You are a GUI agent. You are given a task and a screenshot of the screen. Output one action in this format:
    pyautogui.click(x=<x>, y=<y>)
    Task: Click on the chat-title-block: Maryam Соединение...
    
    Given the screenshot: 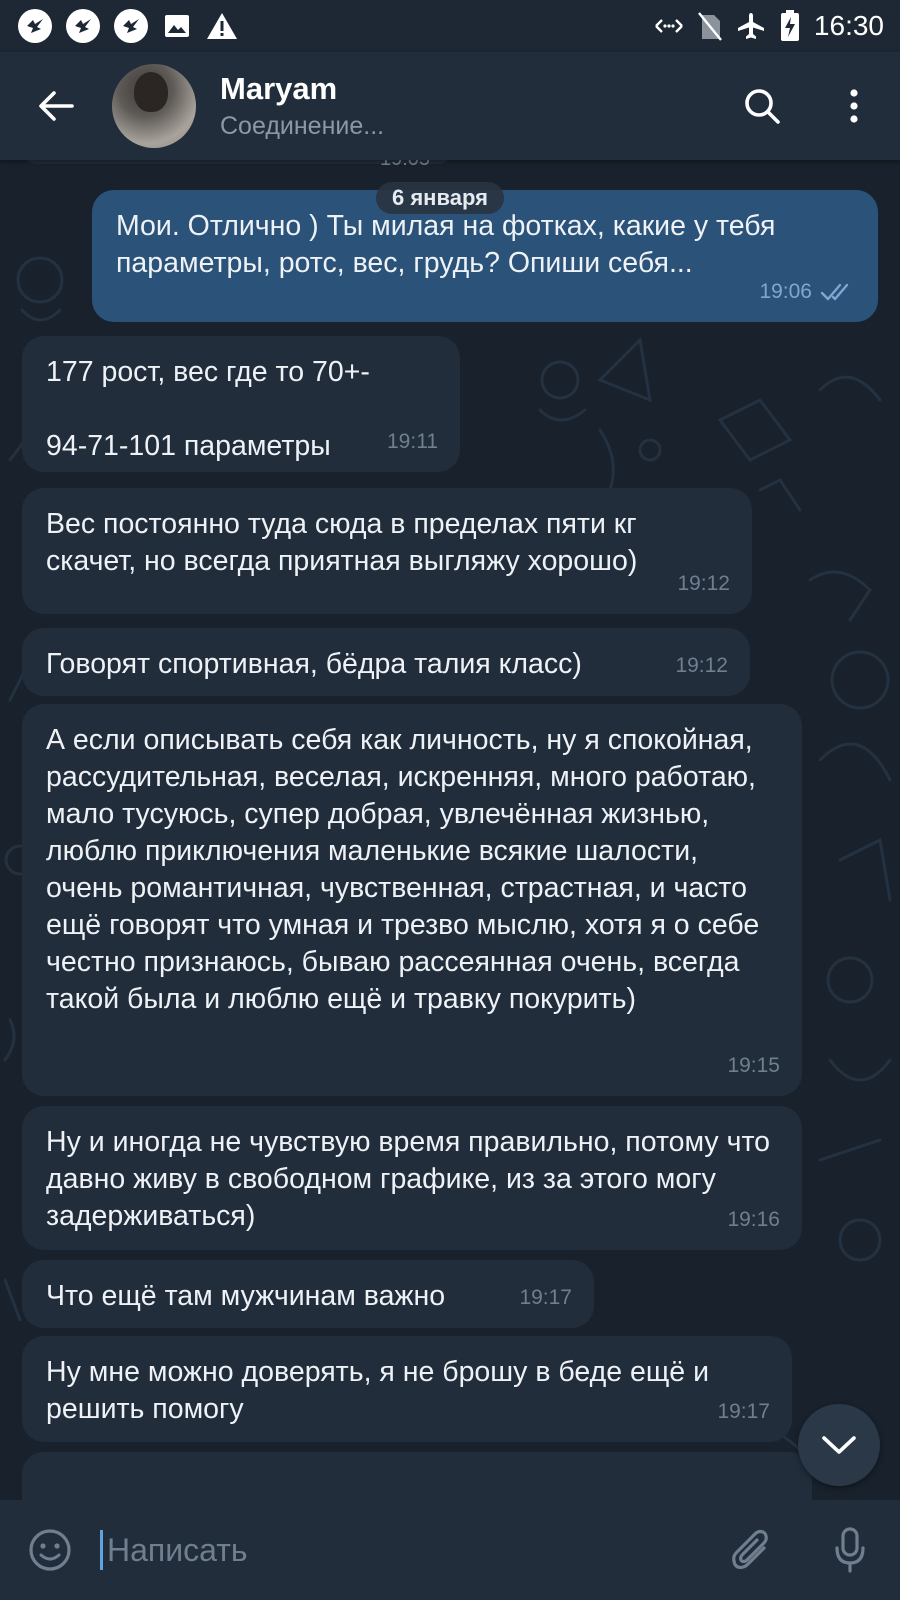 What is the action you would take?
    pyautogui.click(x=468, y=106)
    